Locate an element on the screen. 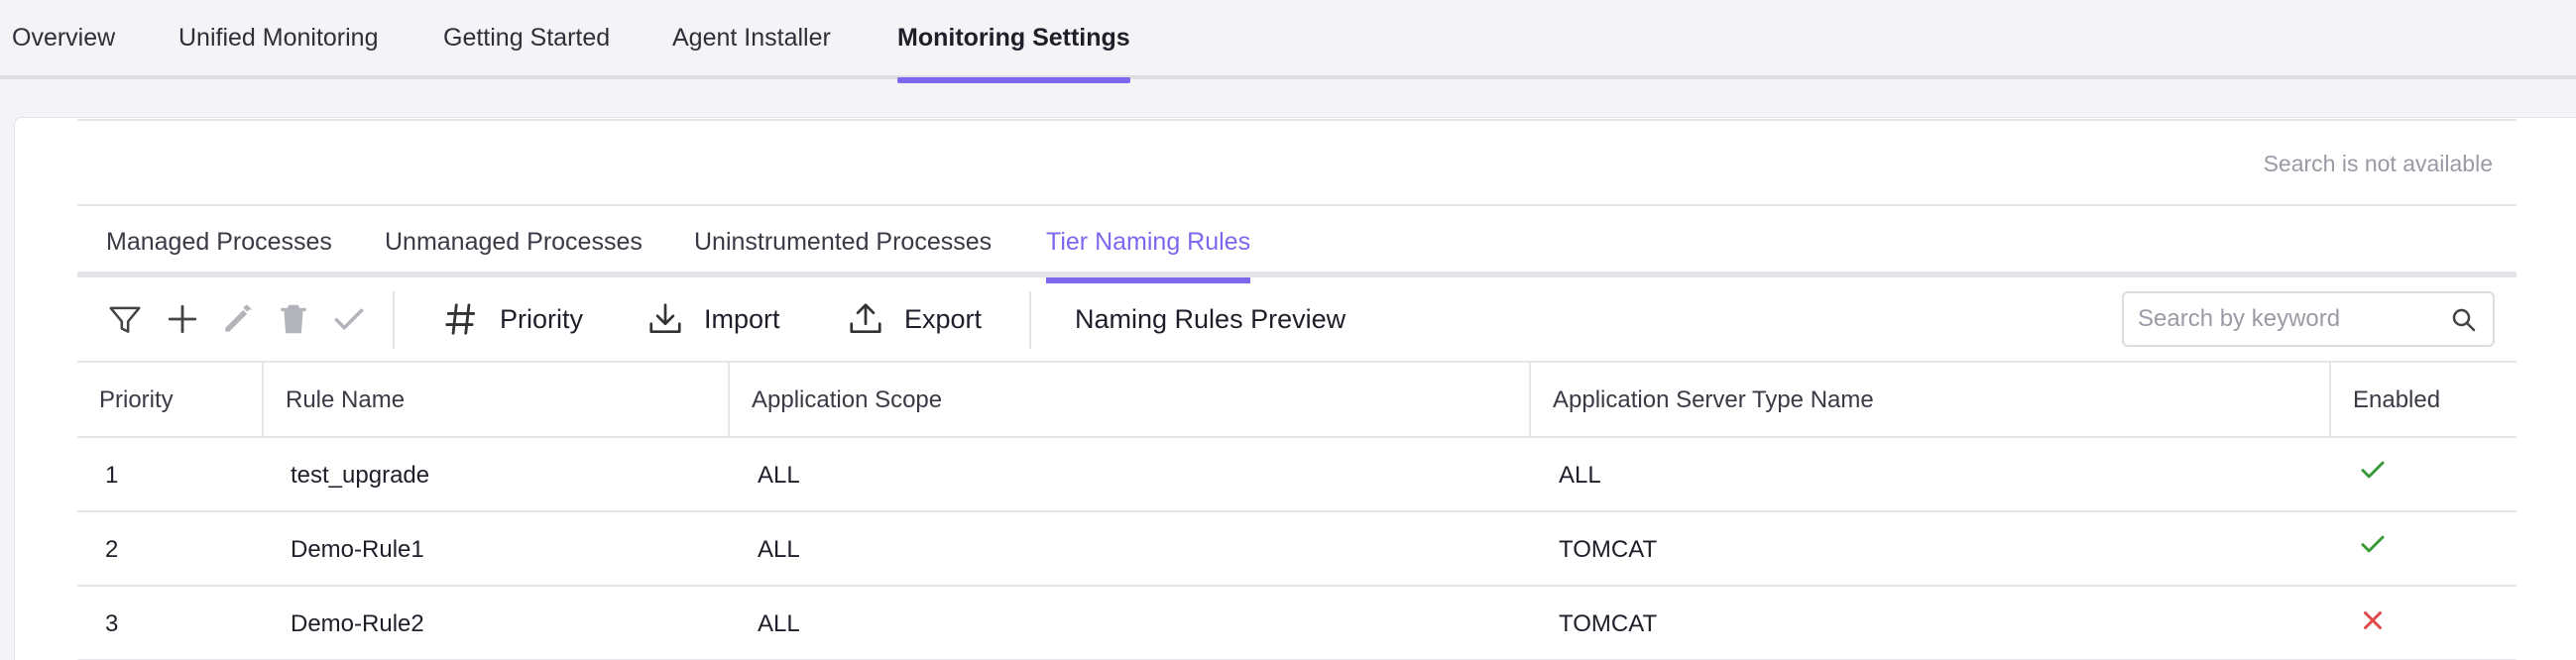 Image resolution: width=2576 pixels, height=660 pixels. naming-rules-preview-button: Naming Rules Preview is located at coordinates (1211, 319).